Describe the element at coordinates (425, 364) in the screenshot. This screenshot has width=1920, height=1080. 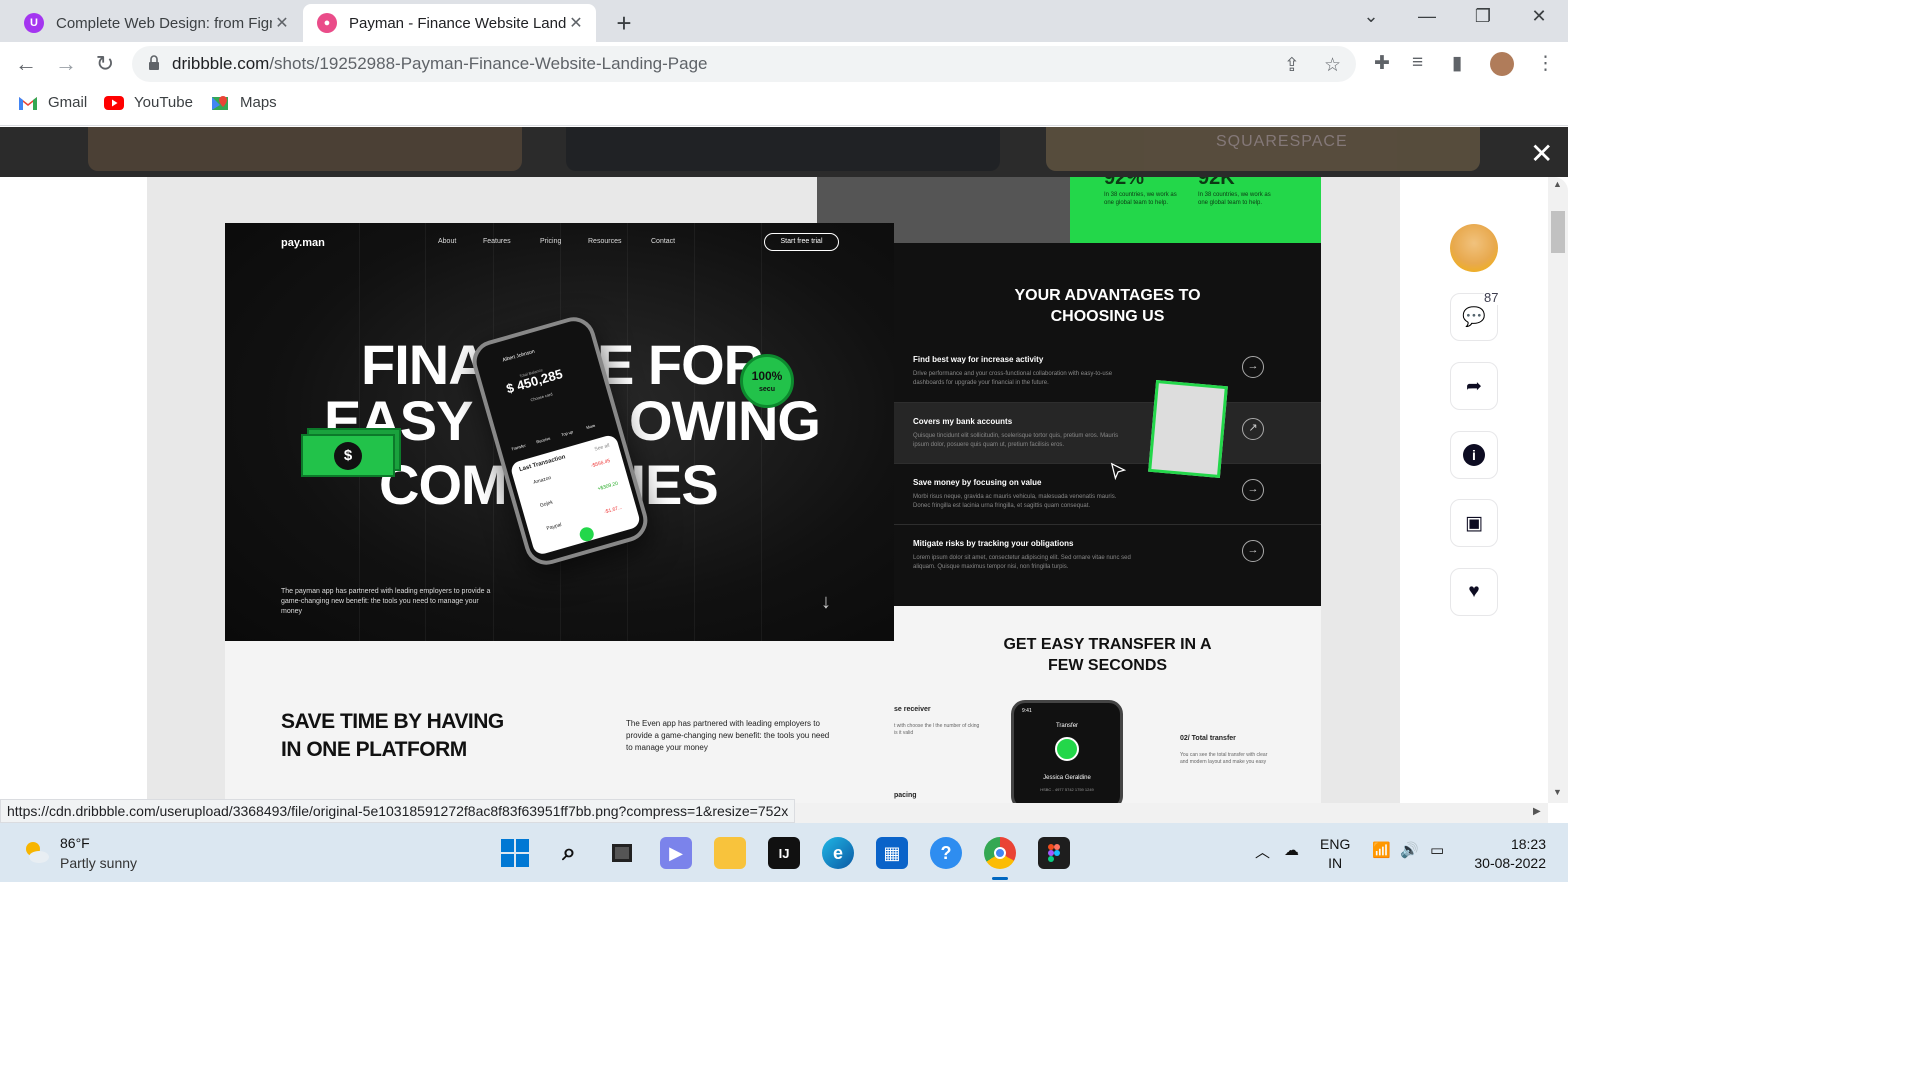
I see `headline-line1a: FINA` at that location.